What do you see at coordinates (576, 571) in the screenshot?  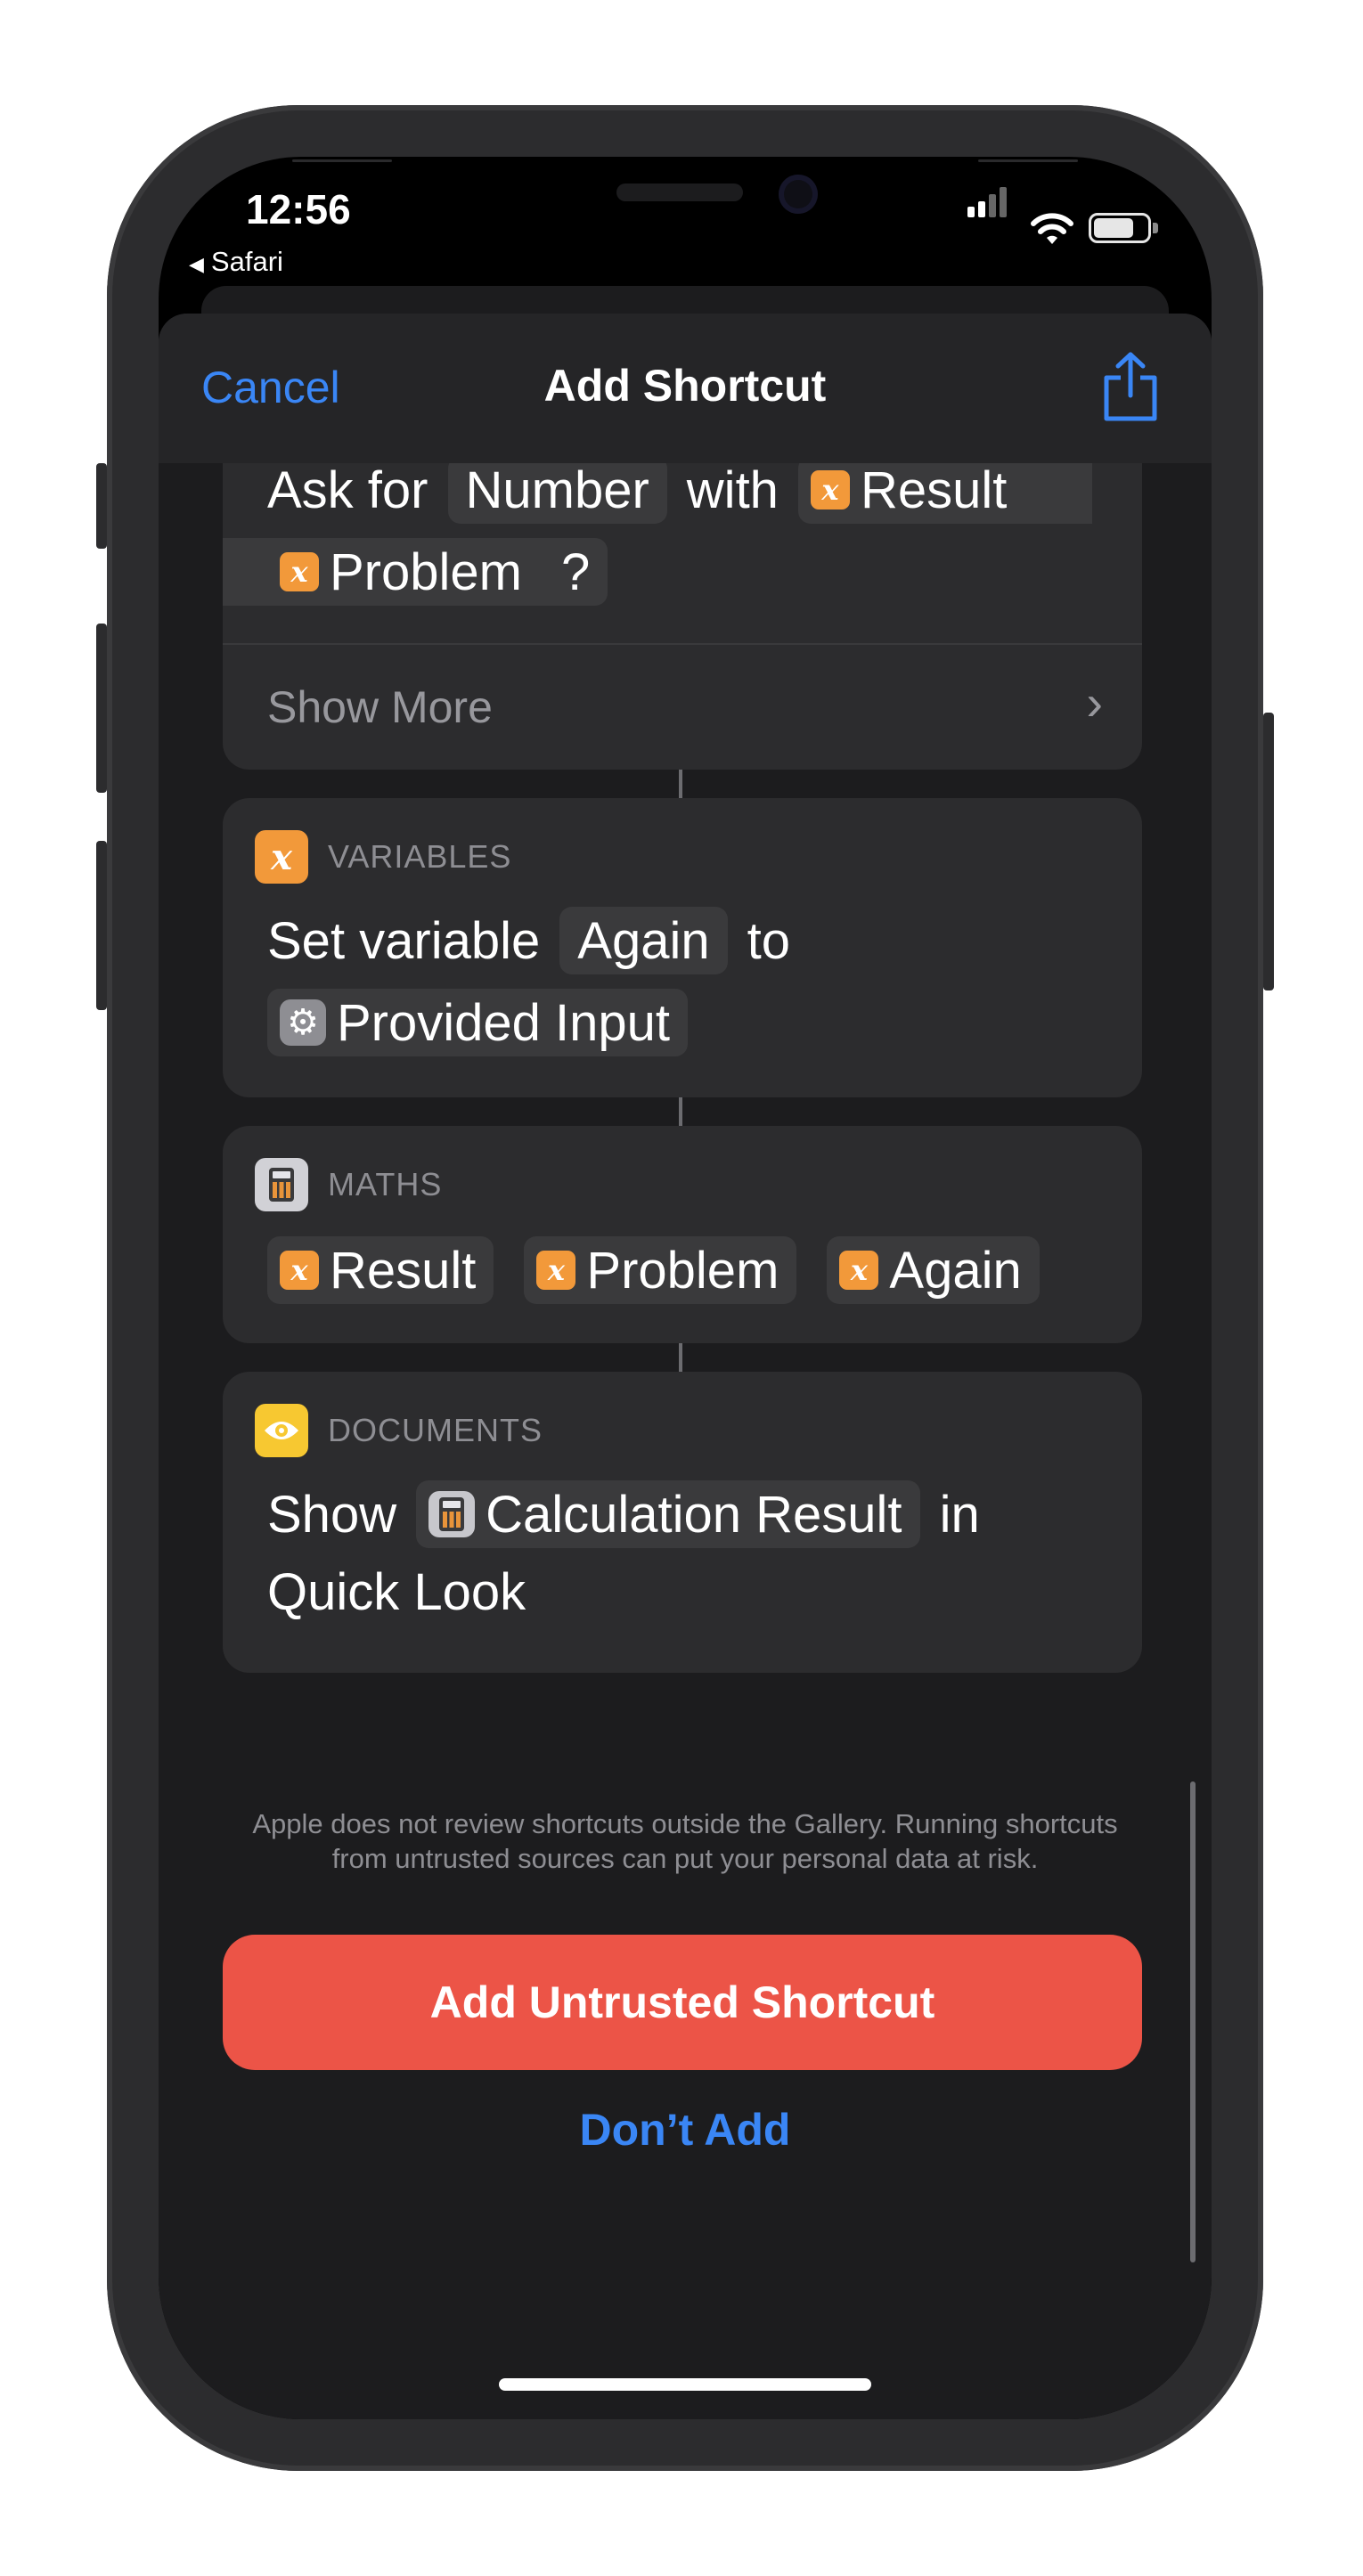 I see `question-mark: ?` at bounding box center [576, 571].